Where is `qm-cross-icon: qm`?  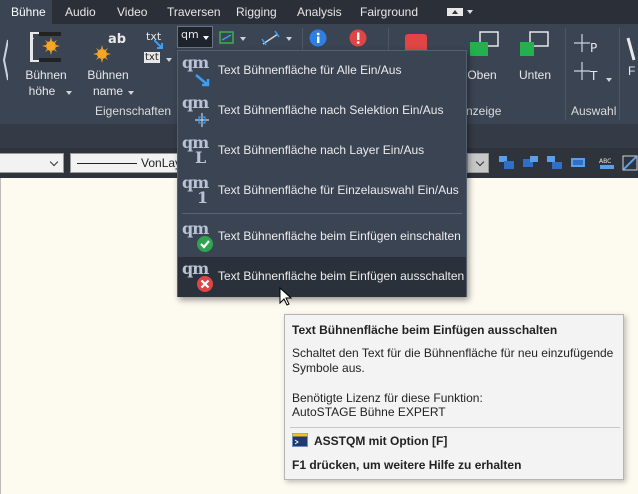
qm-cross-icon: qm is located at coordinates (198, 277).